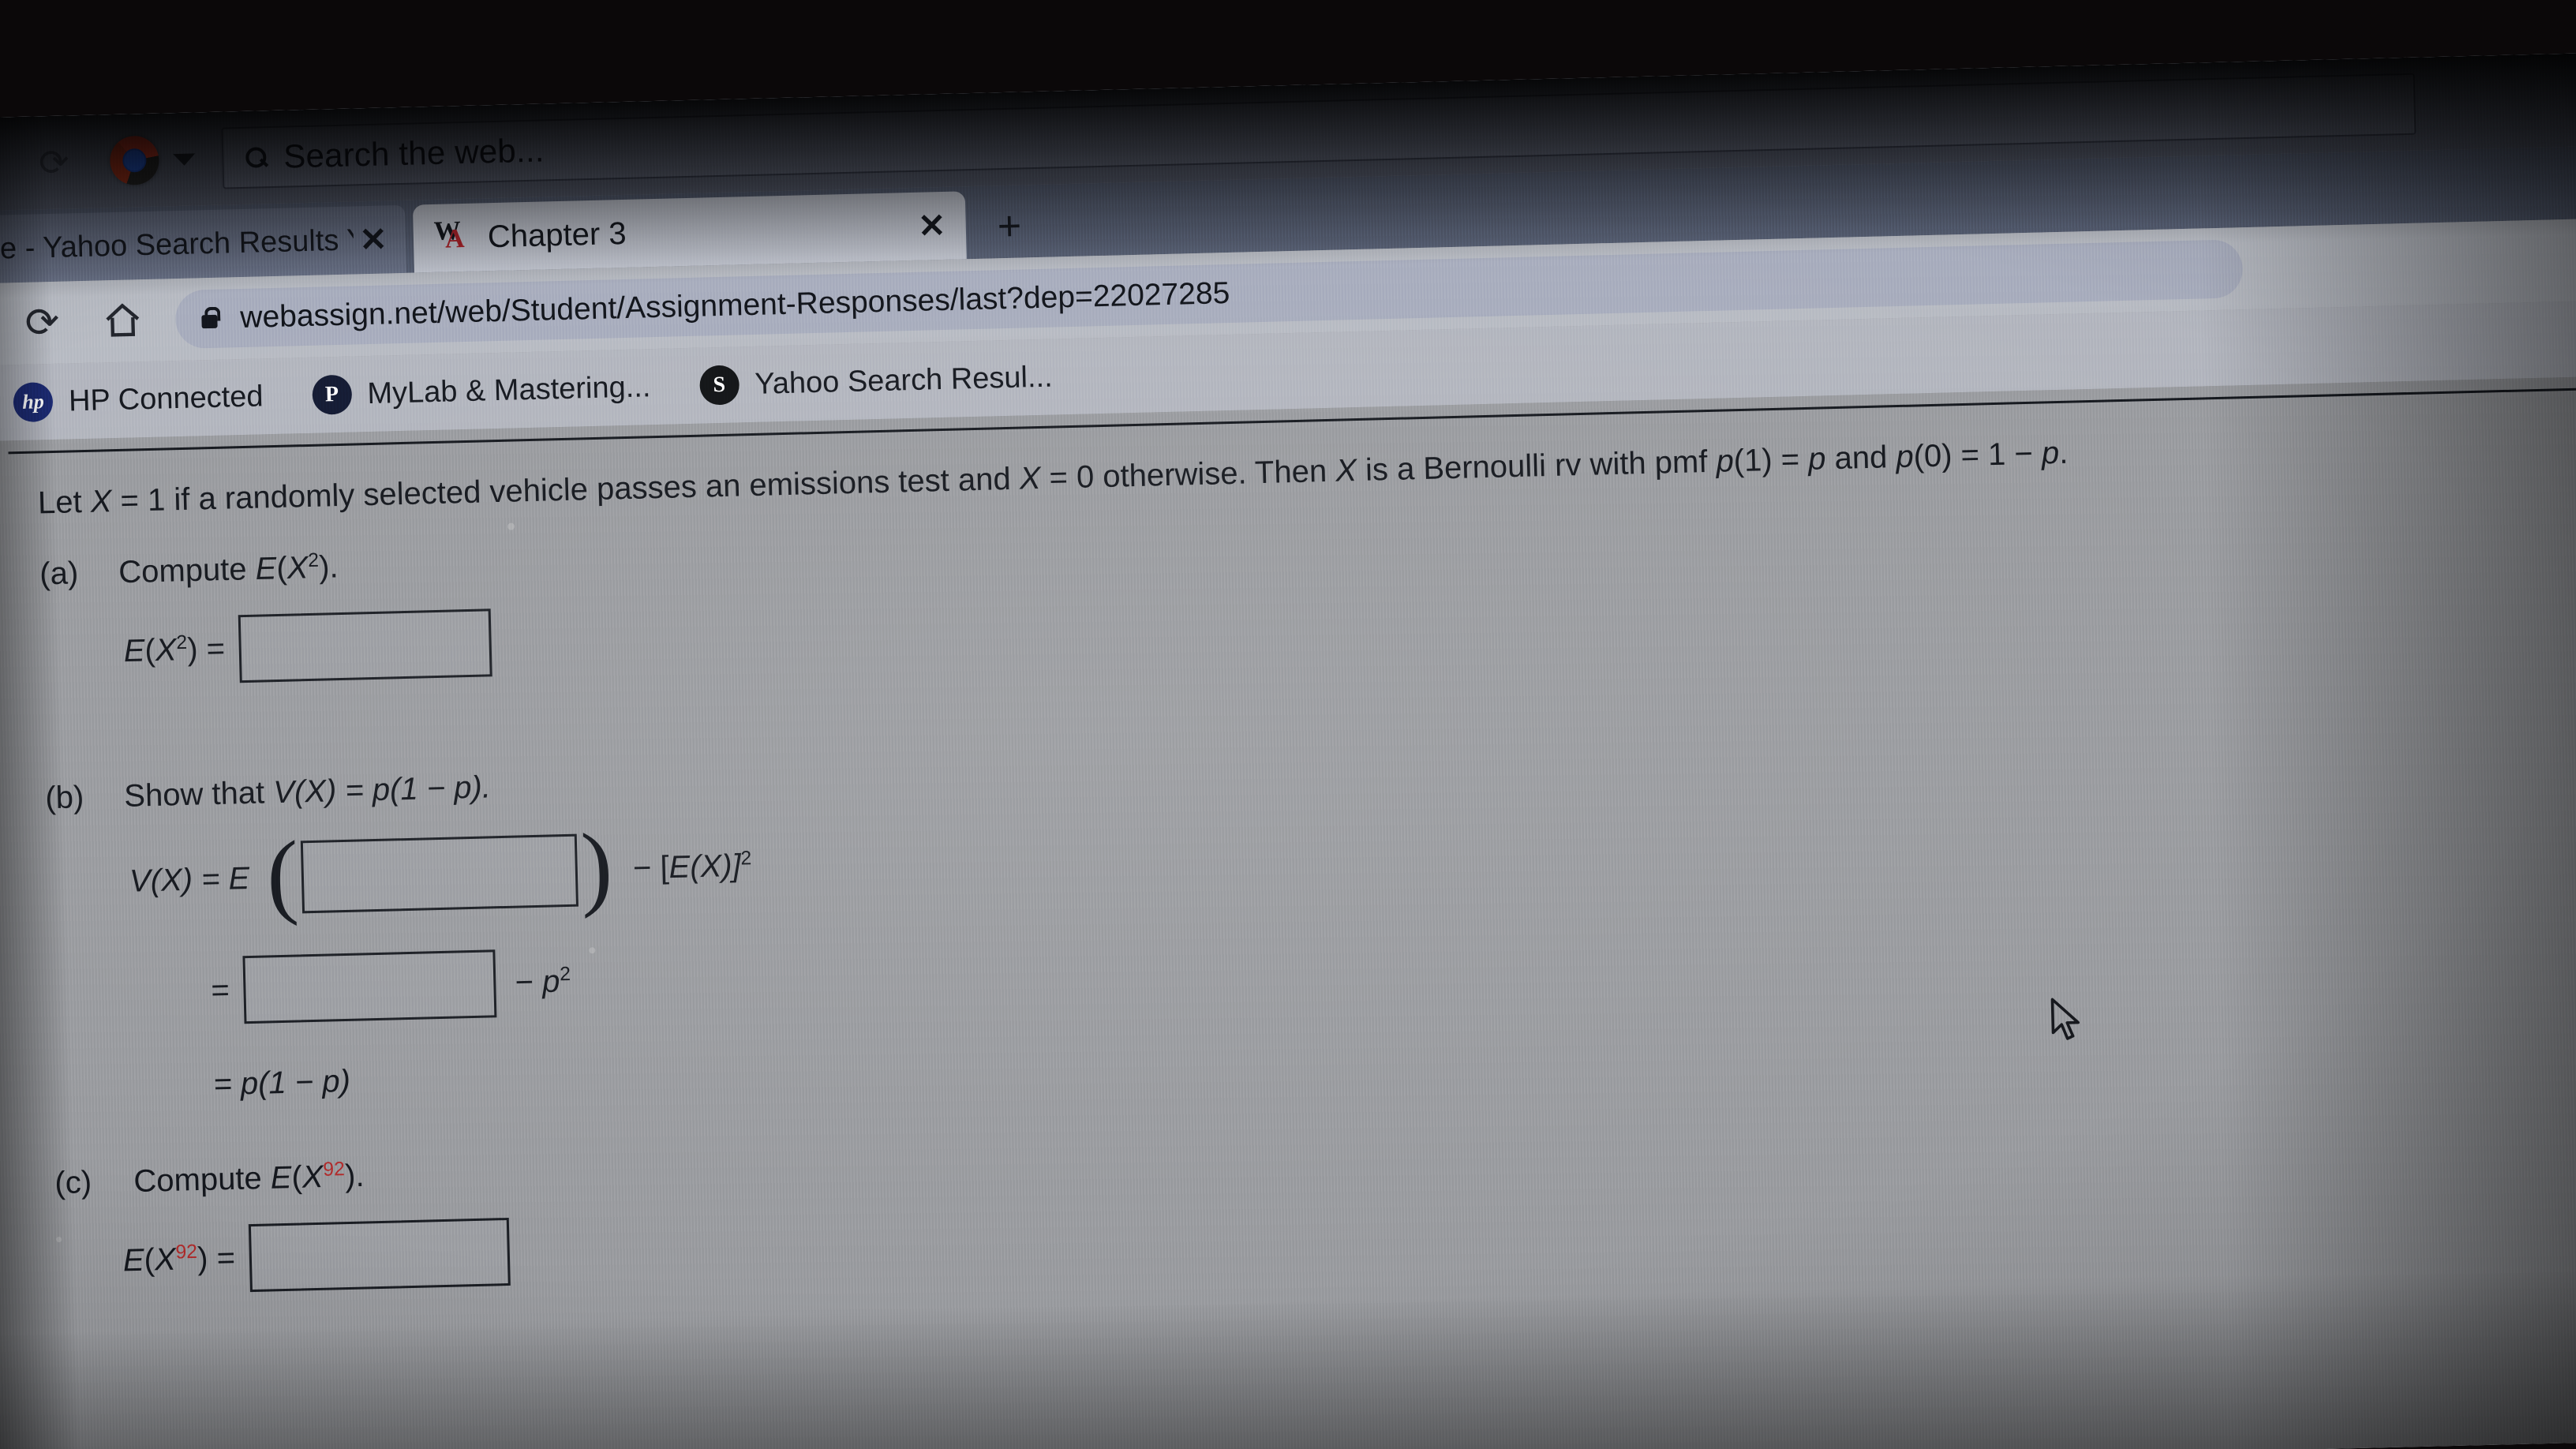  Describe the element at coordinates (198, 794) in the screenshot. I see `prompt-lead: Show that` at that location.